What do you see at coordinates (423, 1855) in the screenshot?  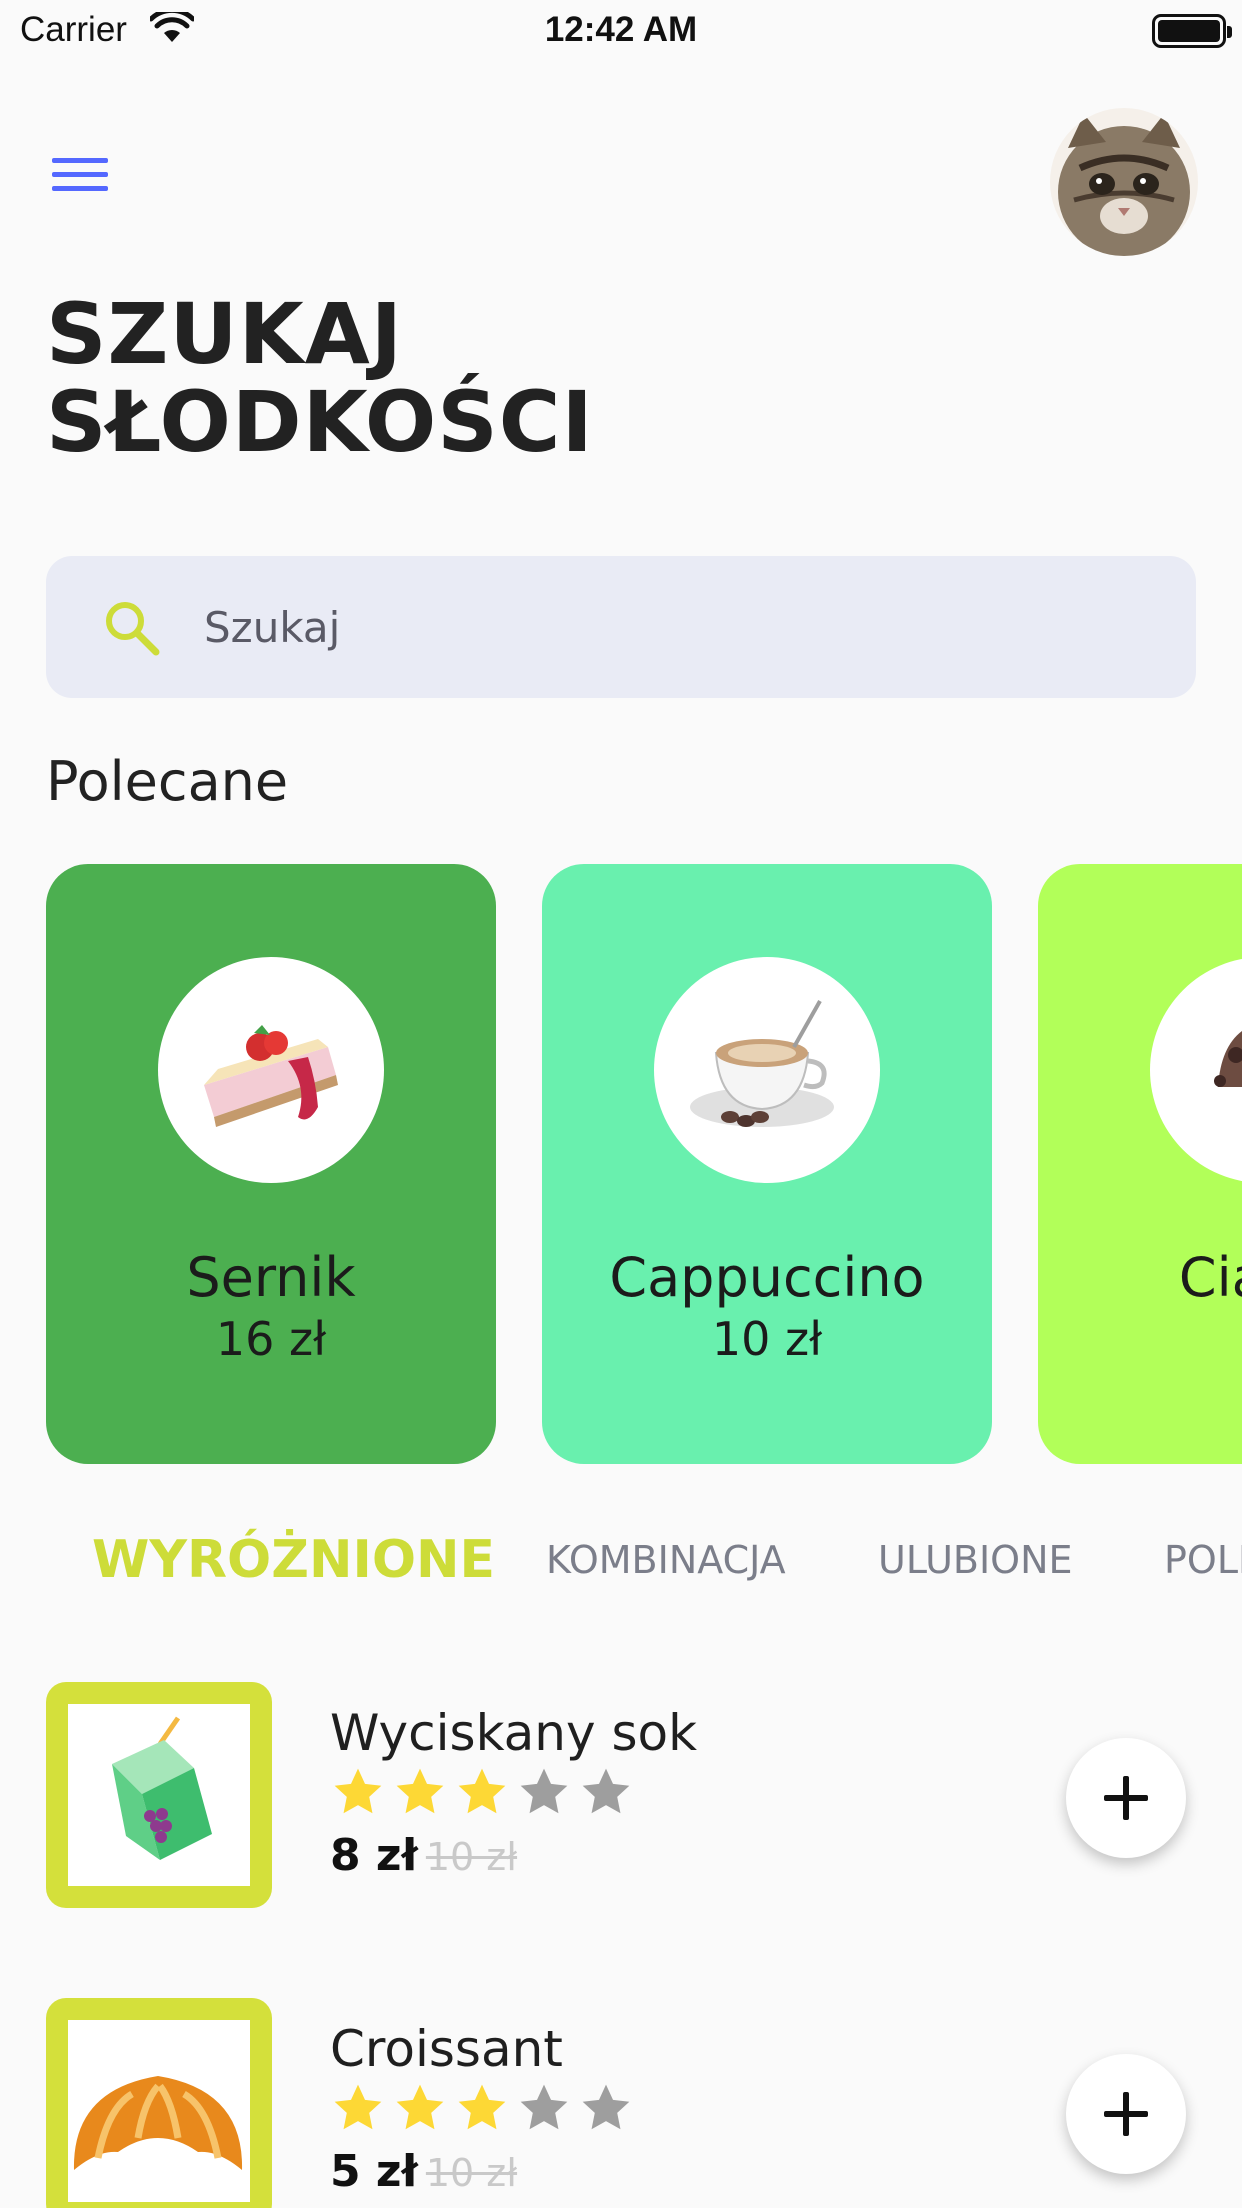 I see `product-prices: 8 zł 10 zł` at bounding box center [423, 1855].